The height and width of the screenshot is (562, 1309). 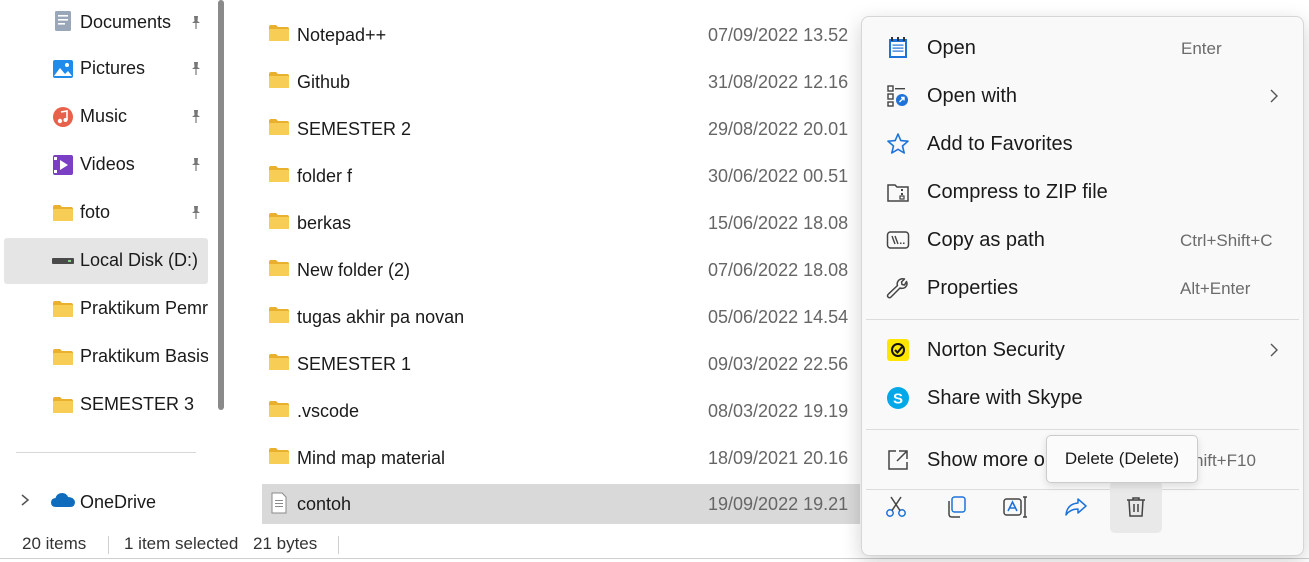 I want to click on menu-item-properties: Properties Alt+Enter, so click(x=1082, y=288).